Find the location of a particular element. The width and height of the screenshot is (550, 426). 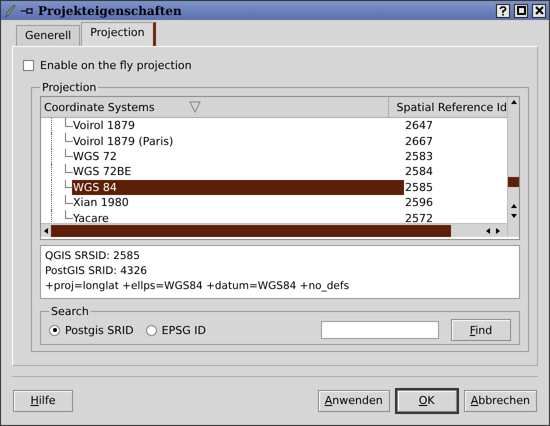

group-title: Search is located at coordinates (70, 311).